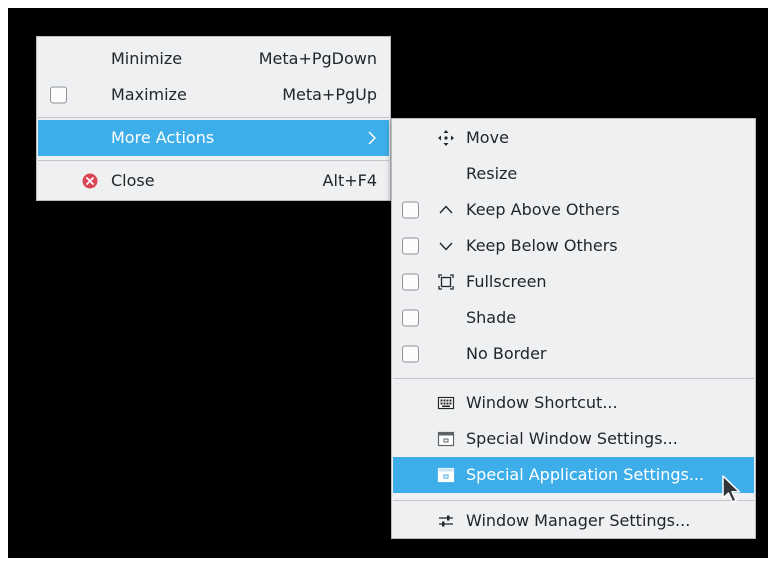 This screenshot has width=771, height=562. Describe the element at coordinates (446, 209) in the screenshot. I see `chevron-up-icon` at that location.